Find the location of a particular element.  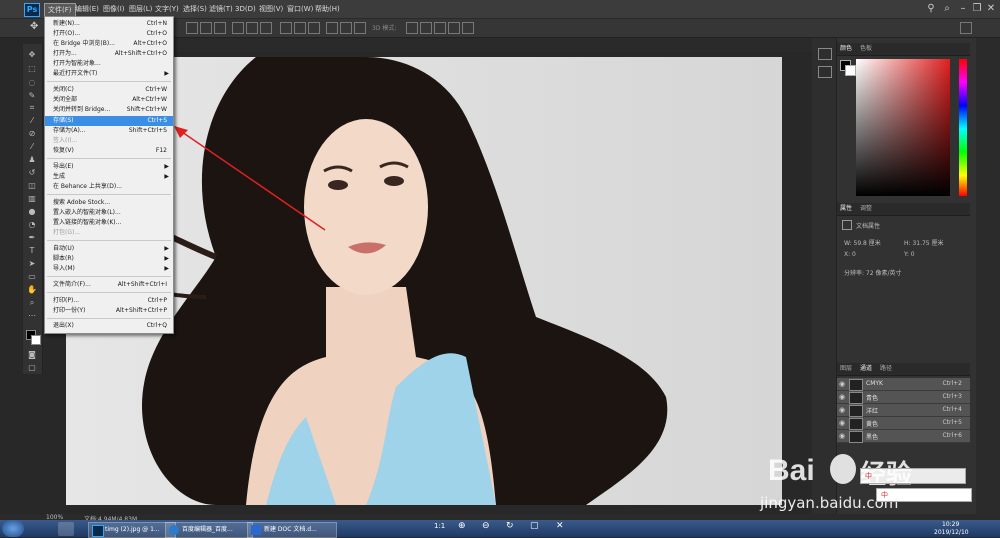

3d-roll-icon is located at coordinates (426, 28).